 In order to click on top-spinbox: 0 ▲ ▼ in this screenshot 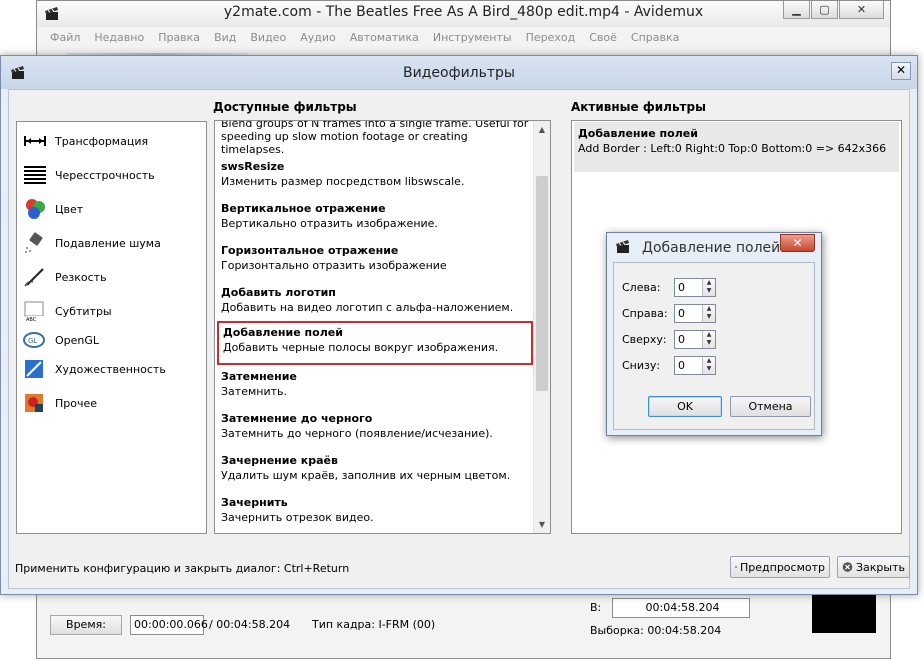, I will do `click(695, 339)`.